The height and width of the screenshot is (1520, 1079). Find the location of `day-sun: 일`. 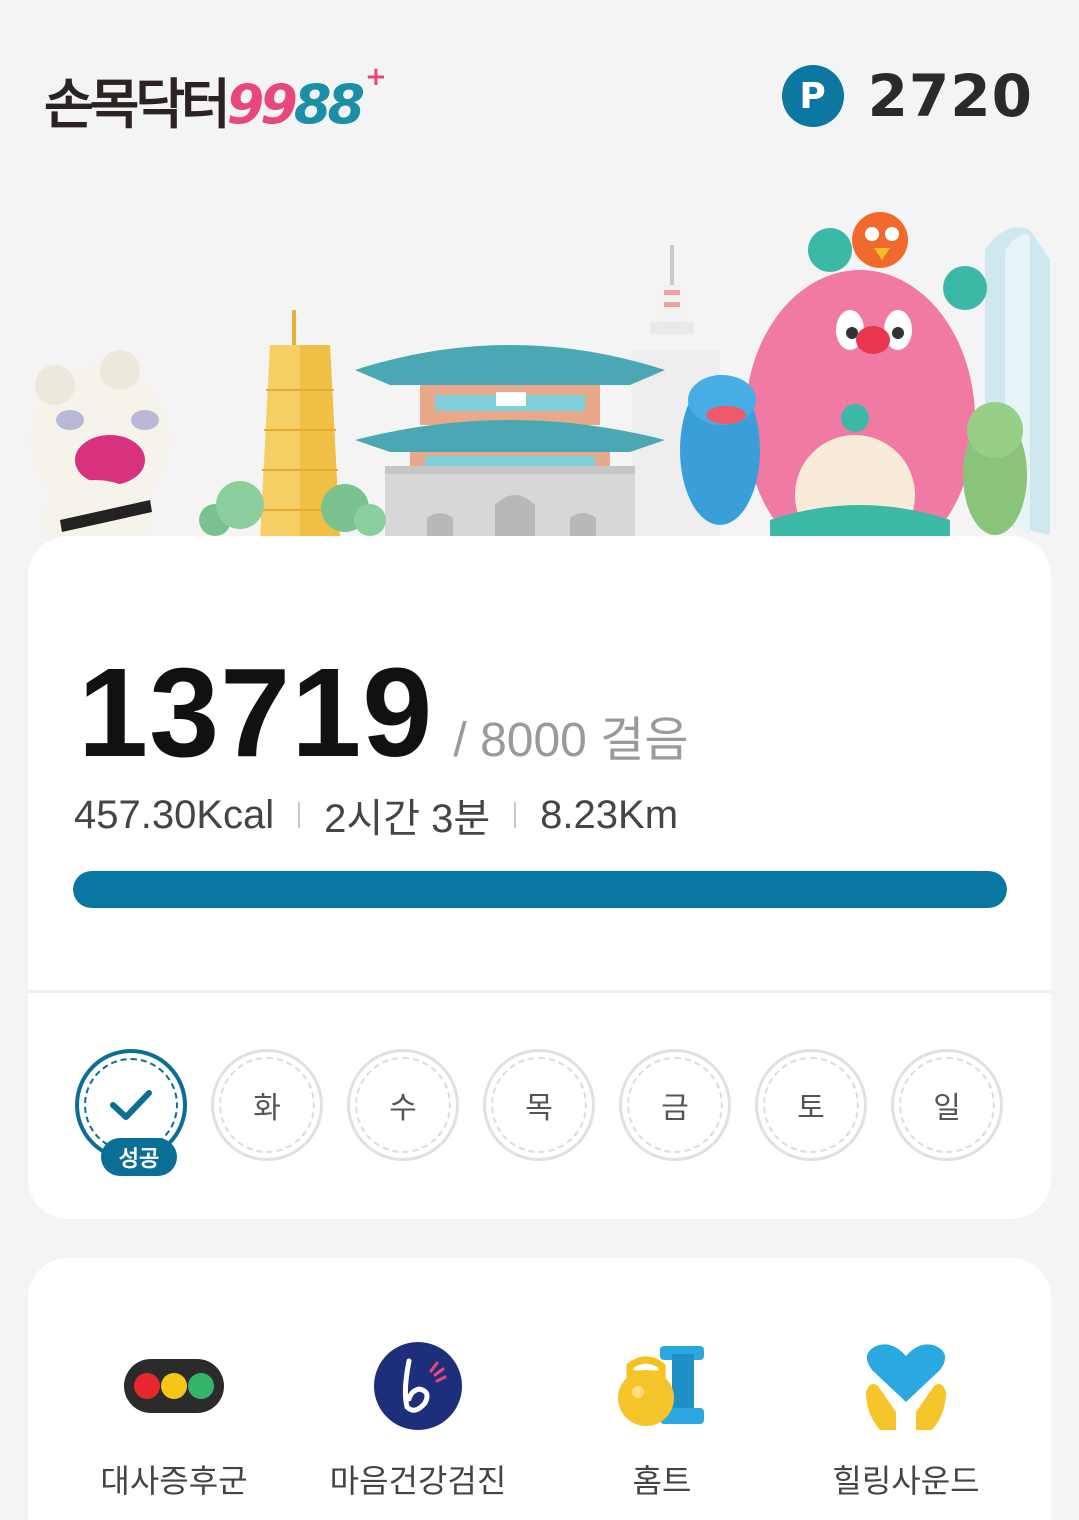

day-sun: 일 is located at coordinates (947, 1105).